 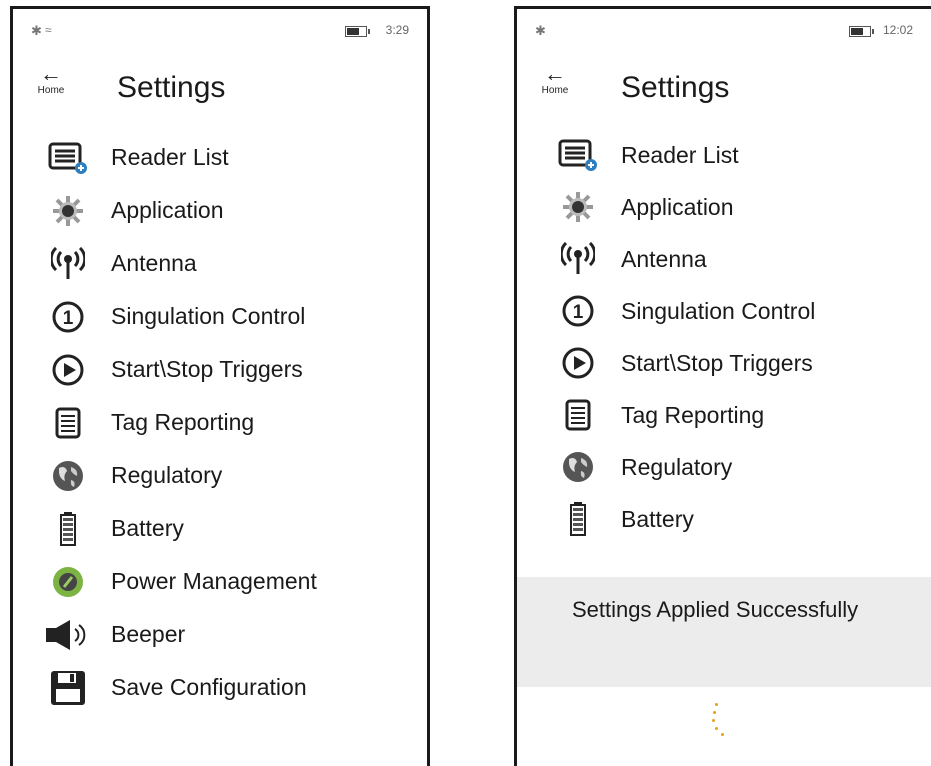 I want to click on toast-message: Settings Applied Successfully, so click(x=715, y=609).